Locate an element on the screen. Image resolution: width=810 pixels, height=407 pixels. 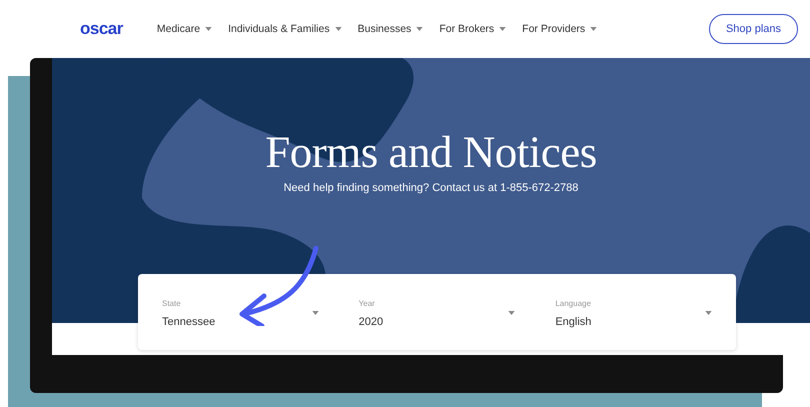
menu-item: Individuals & Families is located at coordinates (285, 29).